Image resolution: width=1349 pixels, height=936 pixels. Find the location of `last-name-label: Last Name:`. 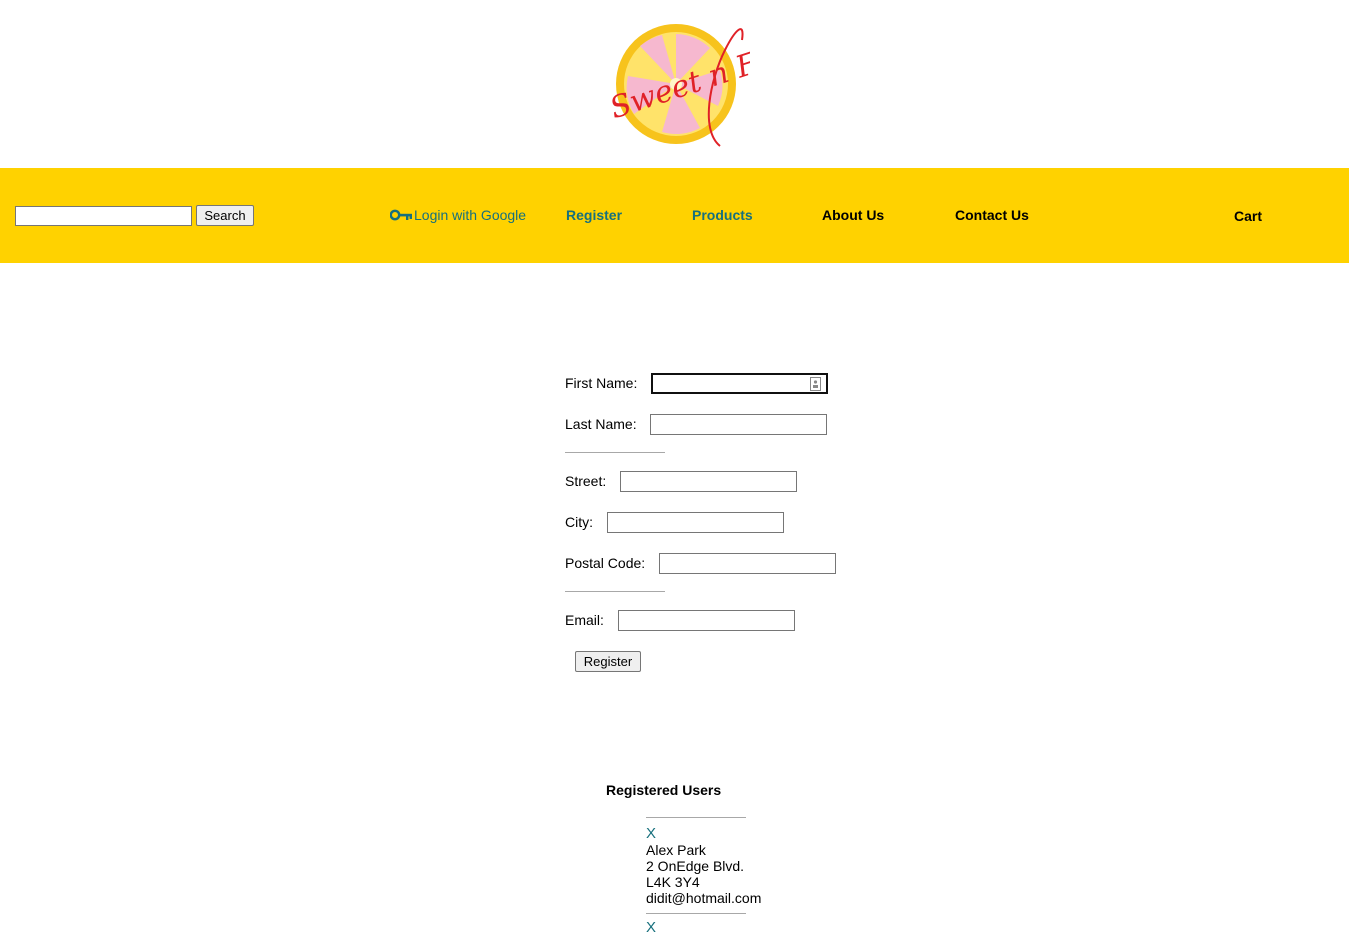

last-name-label: Last Name: is located at coordinates (601, 424).